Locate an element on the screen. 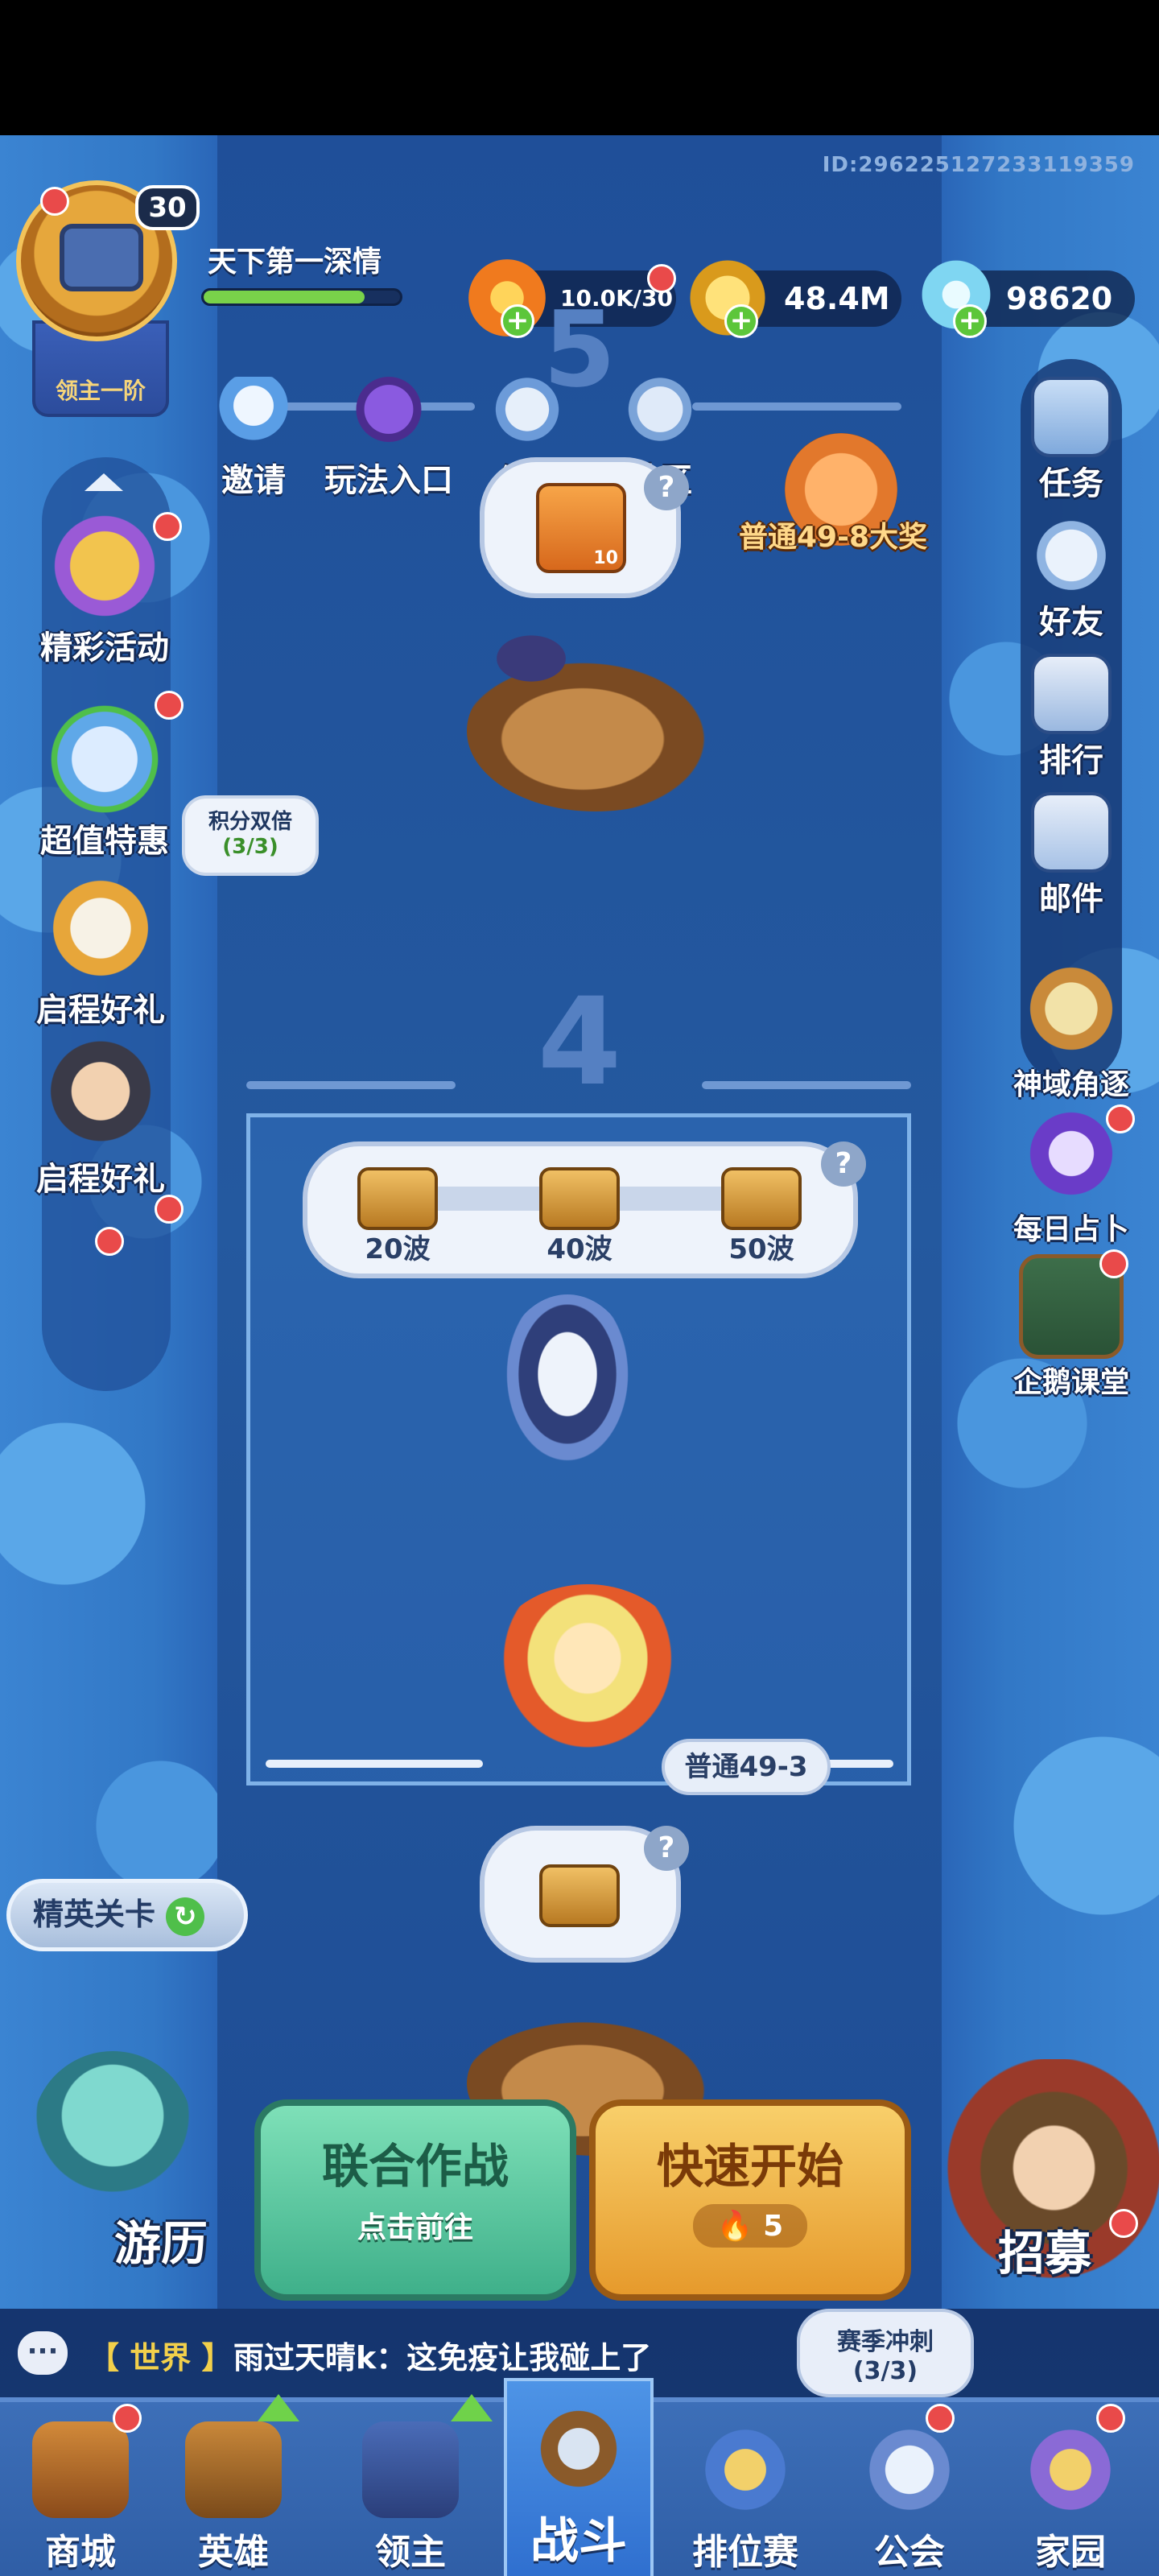 The image size is (1159, 2576). coop-battle-button: 联合作战 点击前往 is located at coordinates (415, 2200).